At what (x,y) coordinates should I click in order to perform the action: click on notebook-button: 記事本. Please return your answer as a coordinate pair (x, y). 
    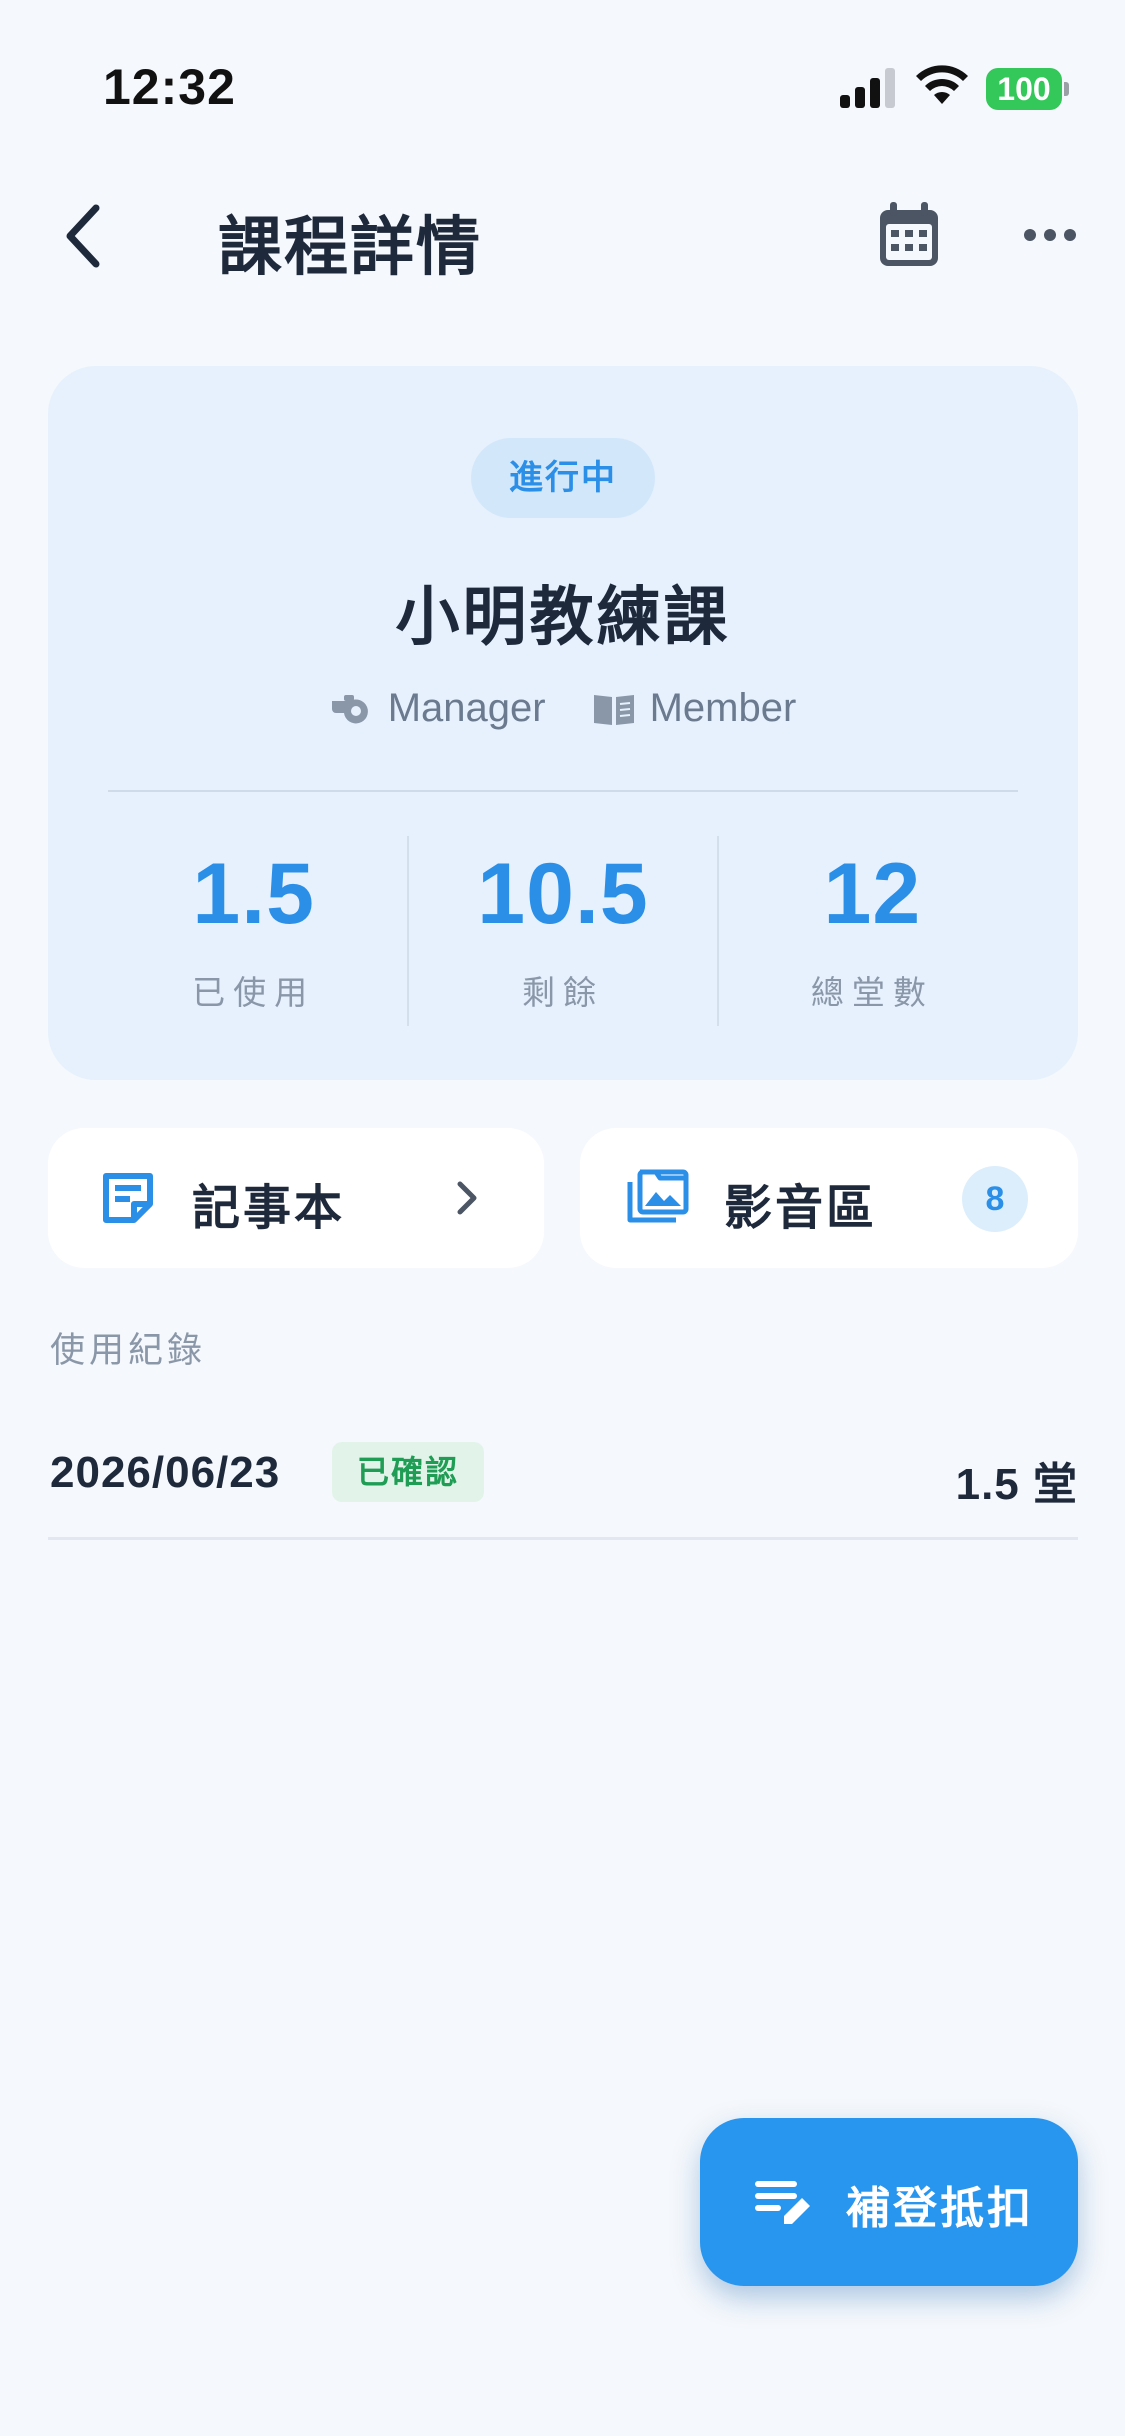
    Looking at the image, I should click on (296, 1198).